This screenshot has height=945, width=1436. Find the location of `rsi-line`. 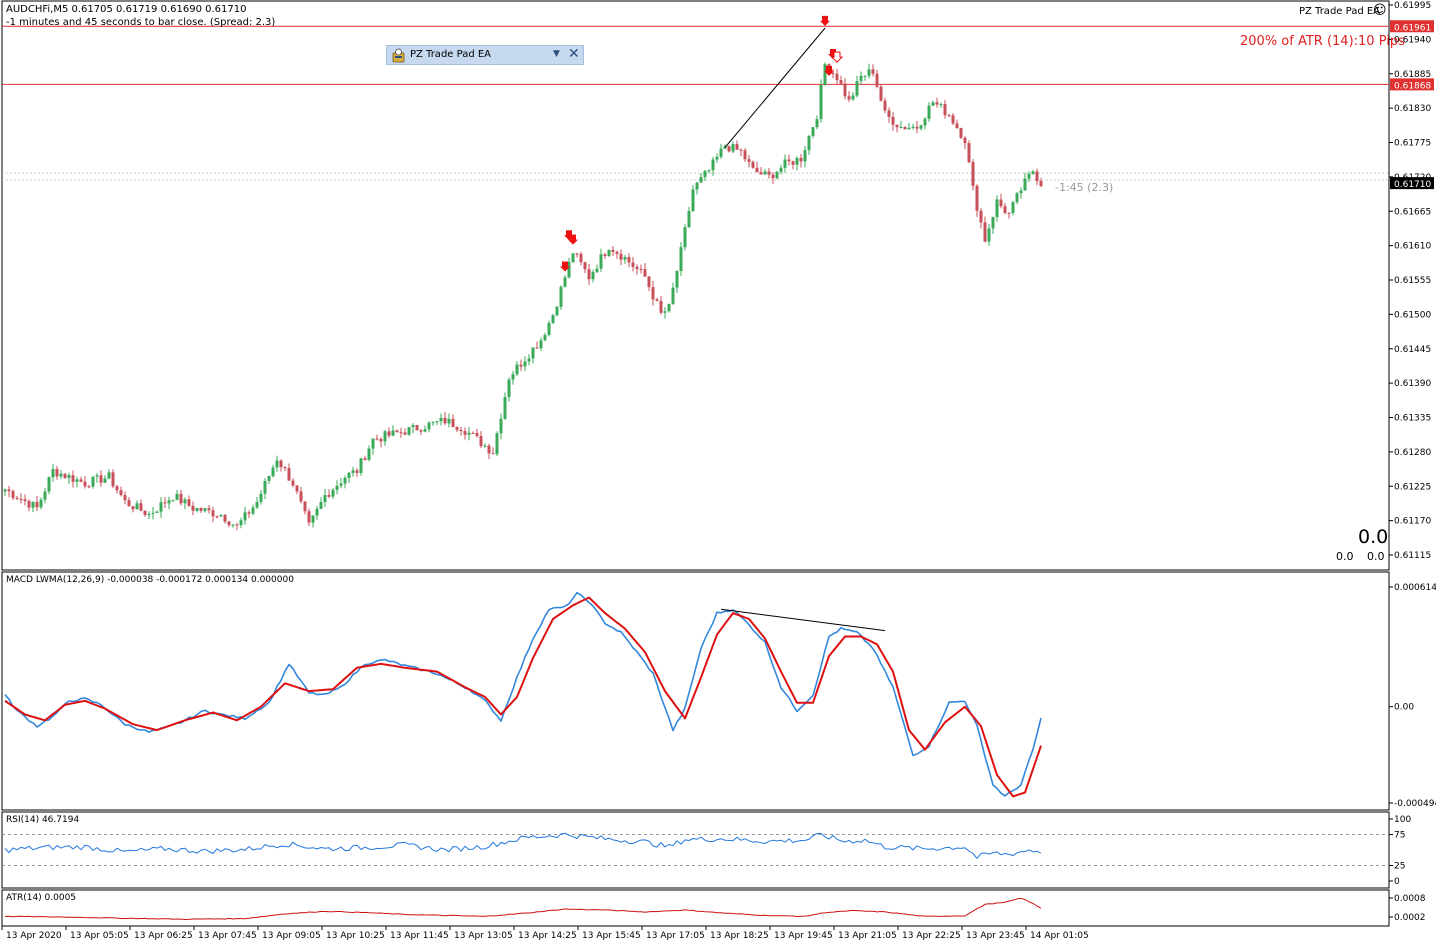

rsi-line is located at coordinates (523, 845).